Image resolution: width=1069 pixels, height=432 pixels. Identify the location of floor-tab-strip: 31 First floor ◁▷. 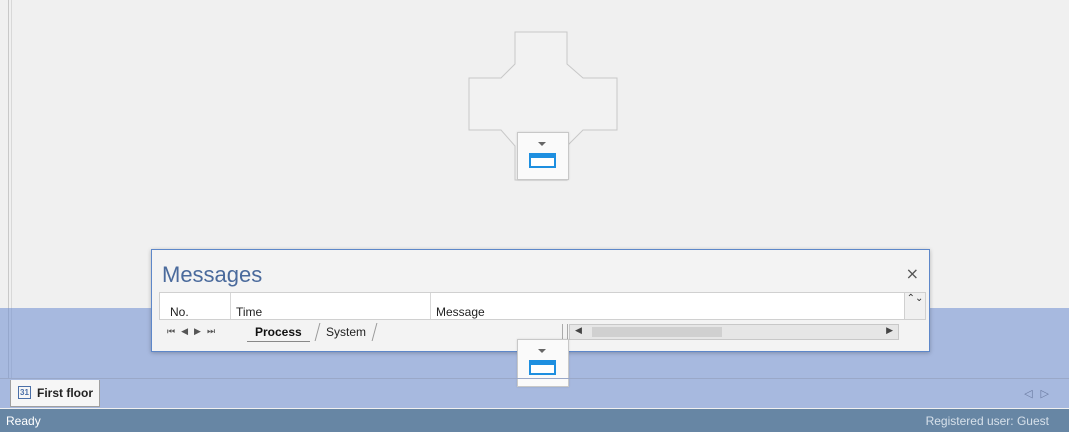
(534, 393).